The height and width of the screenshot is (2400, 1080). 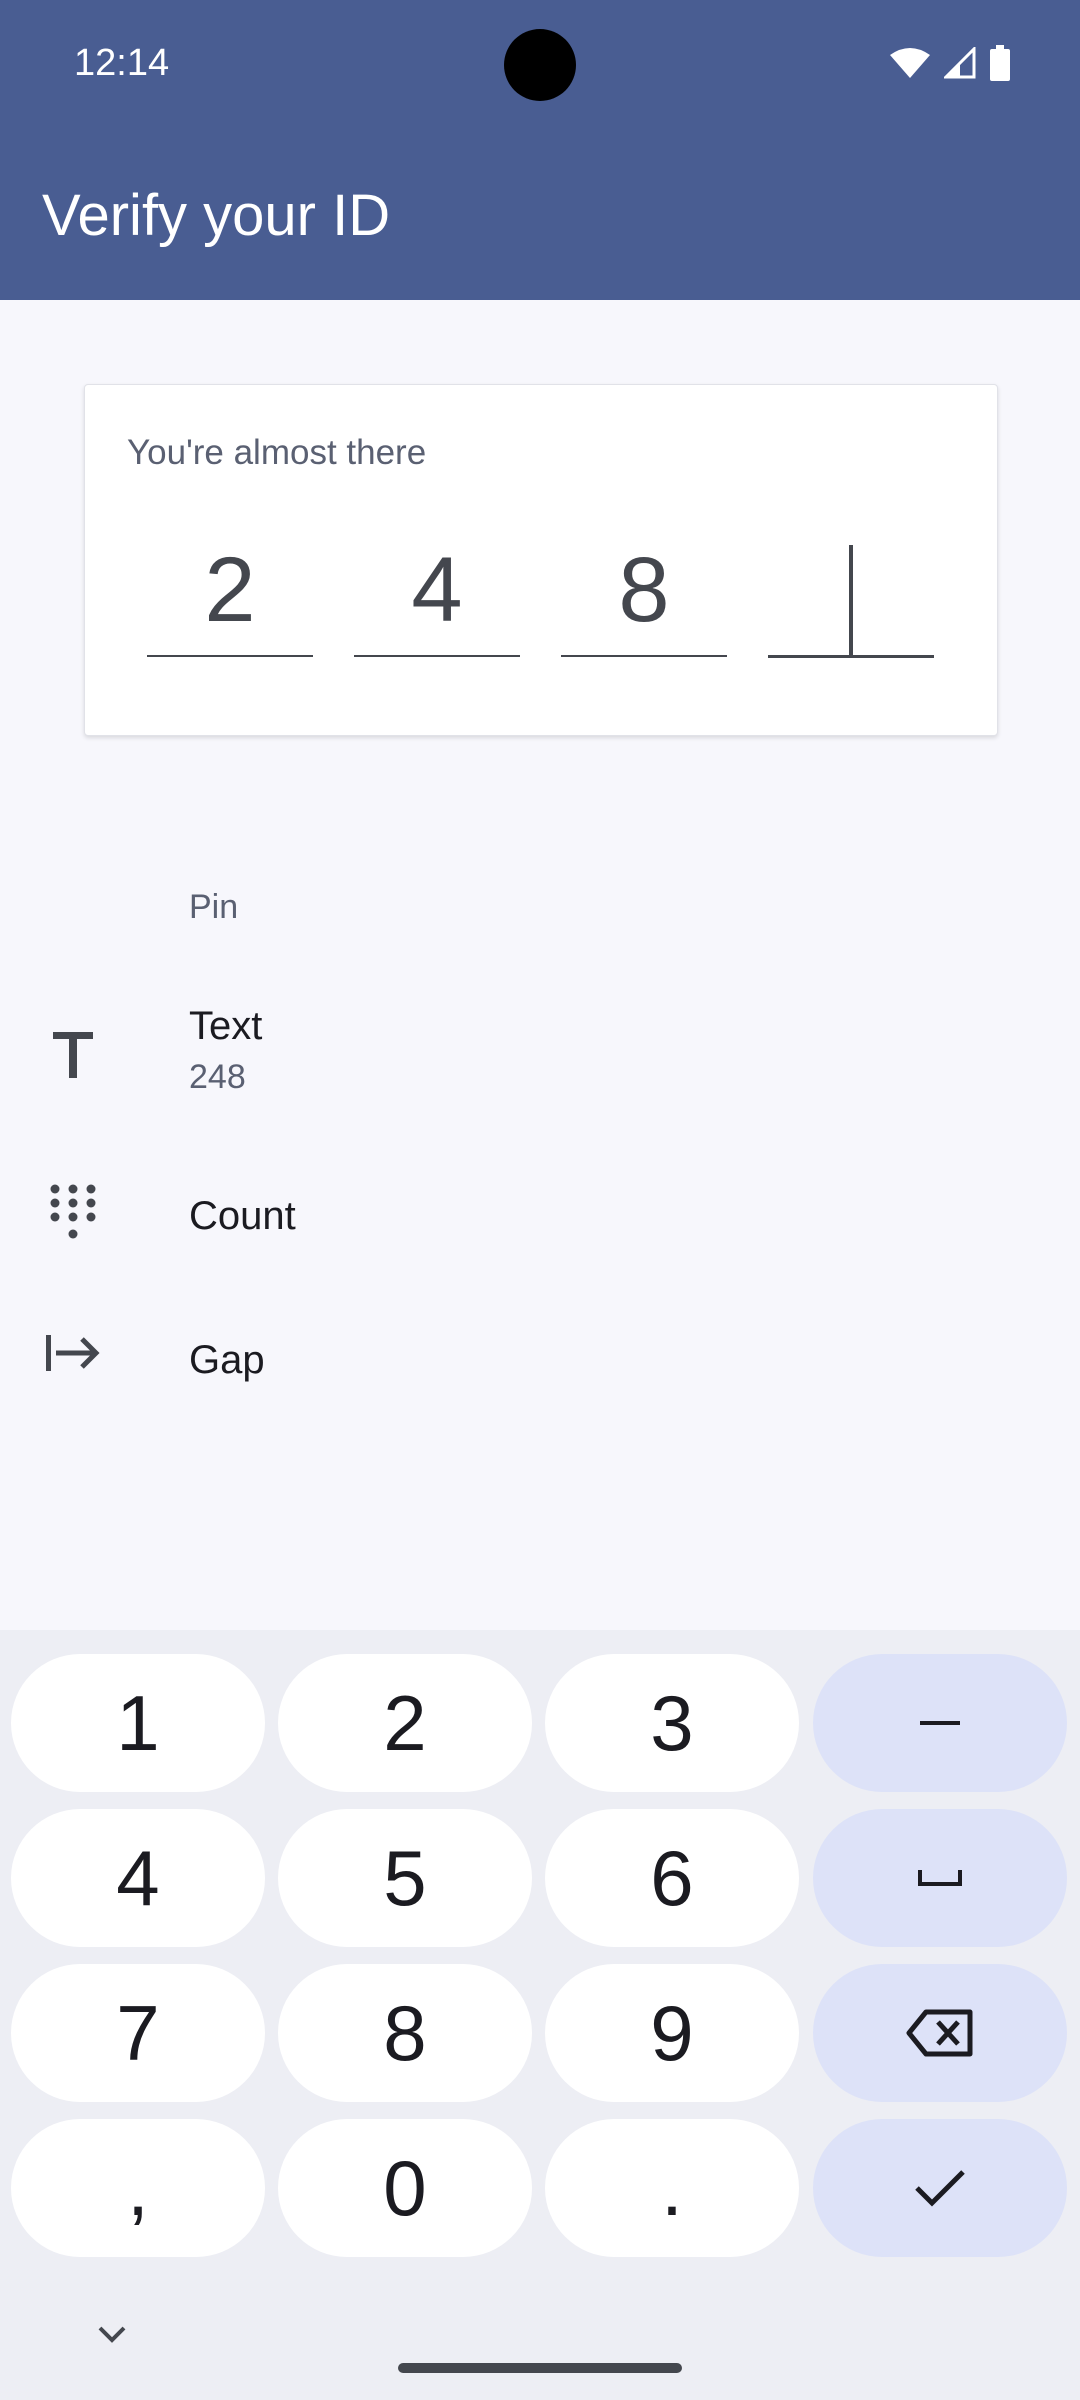 I want to click on chevron-down-icon, so click(x=112, y=2334).